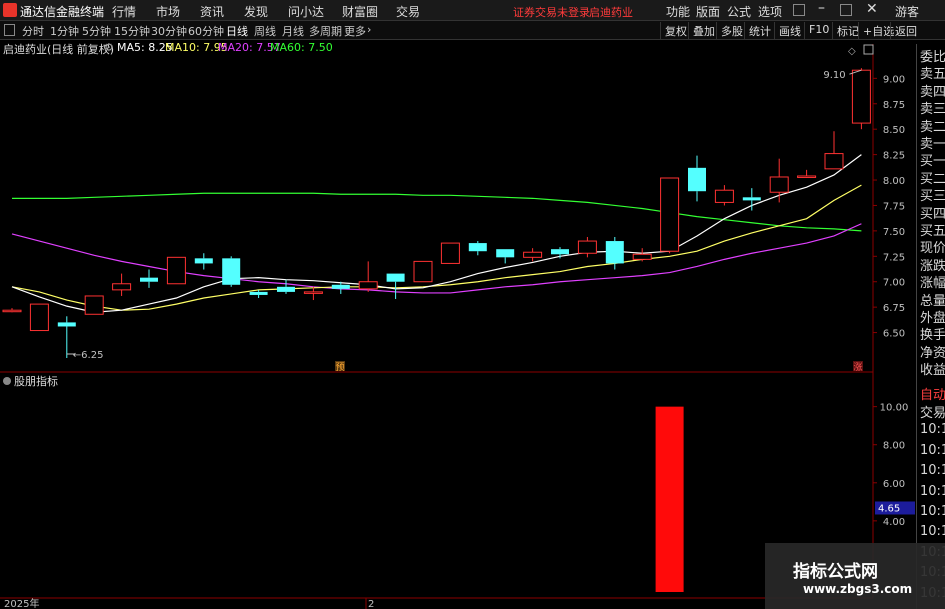 This screenshot has height=609, width=945. What do you see at coordinates (835, 572) in the screenshot?
I see `watermark-title: 指标公式网` at bounding box center [835, 572].